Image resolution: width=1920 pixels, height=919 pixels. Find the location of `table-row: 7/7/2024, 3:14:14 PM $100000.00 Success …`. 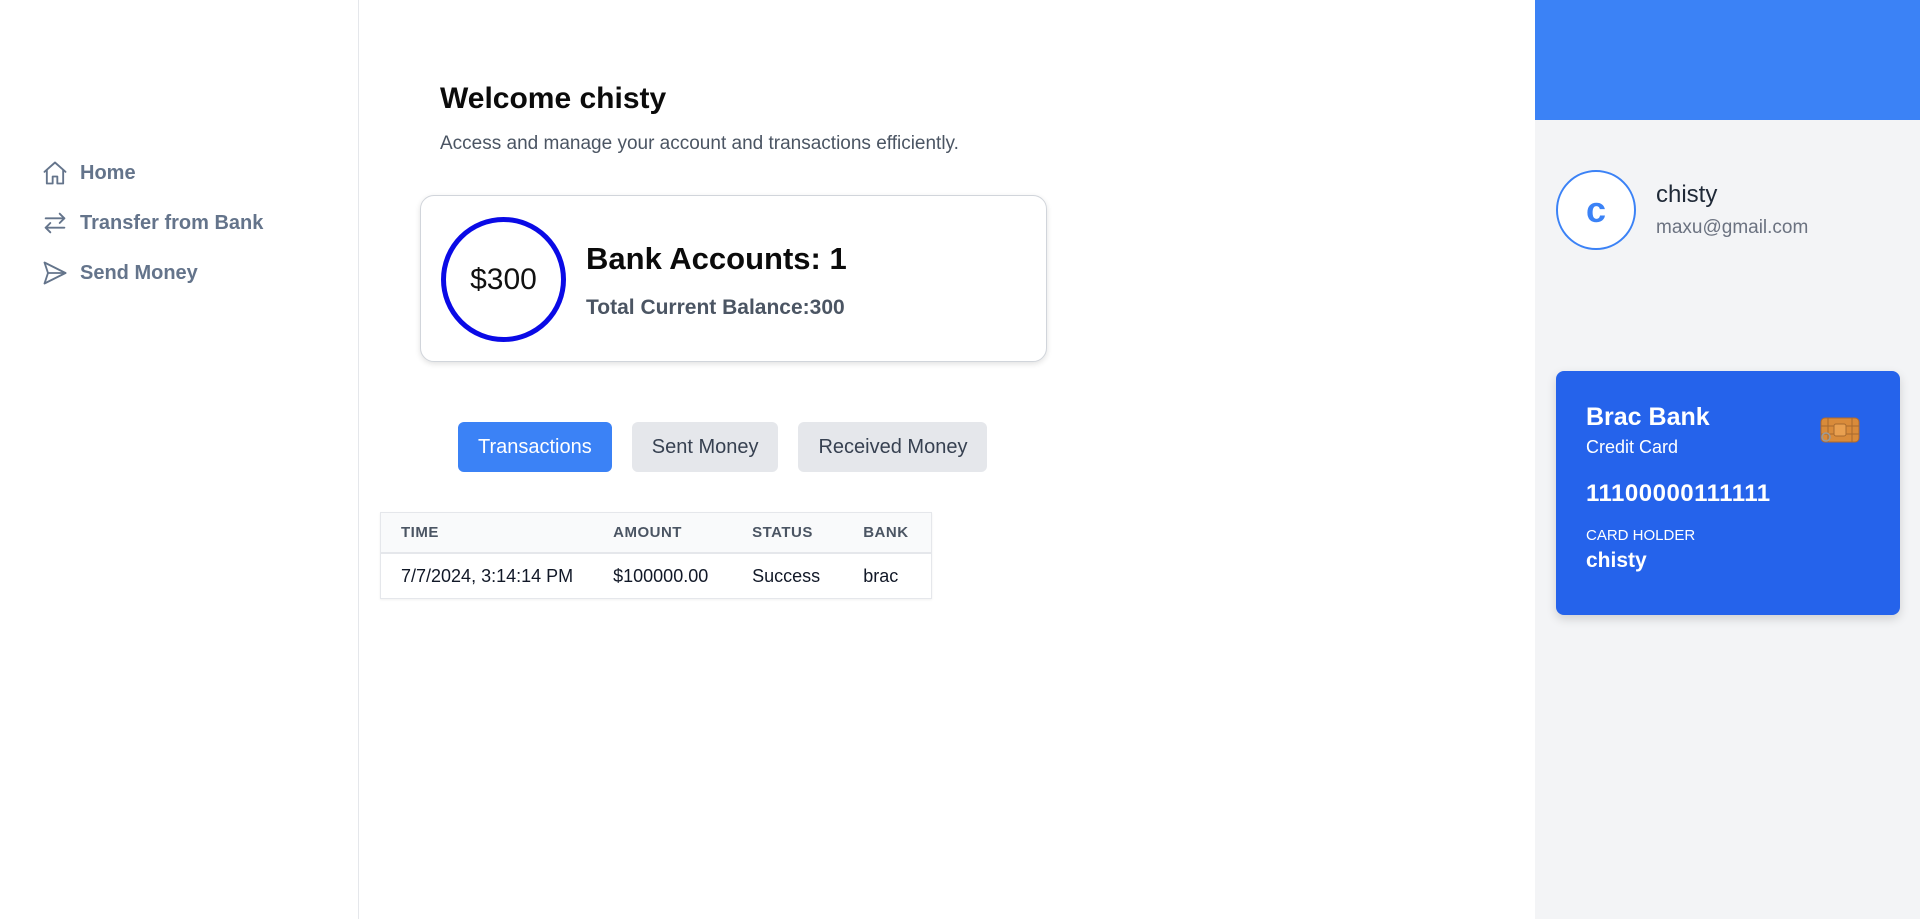

table-row: 7/7/2024, 3:14:14 PM $100000.00 Success … is located at coordinates (656, 575).